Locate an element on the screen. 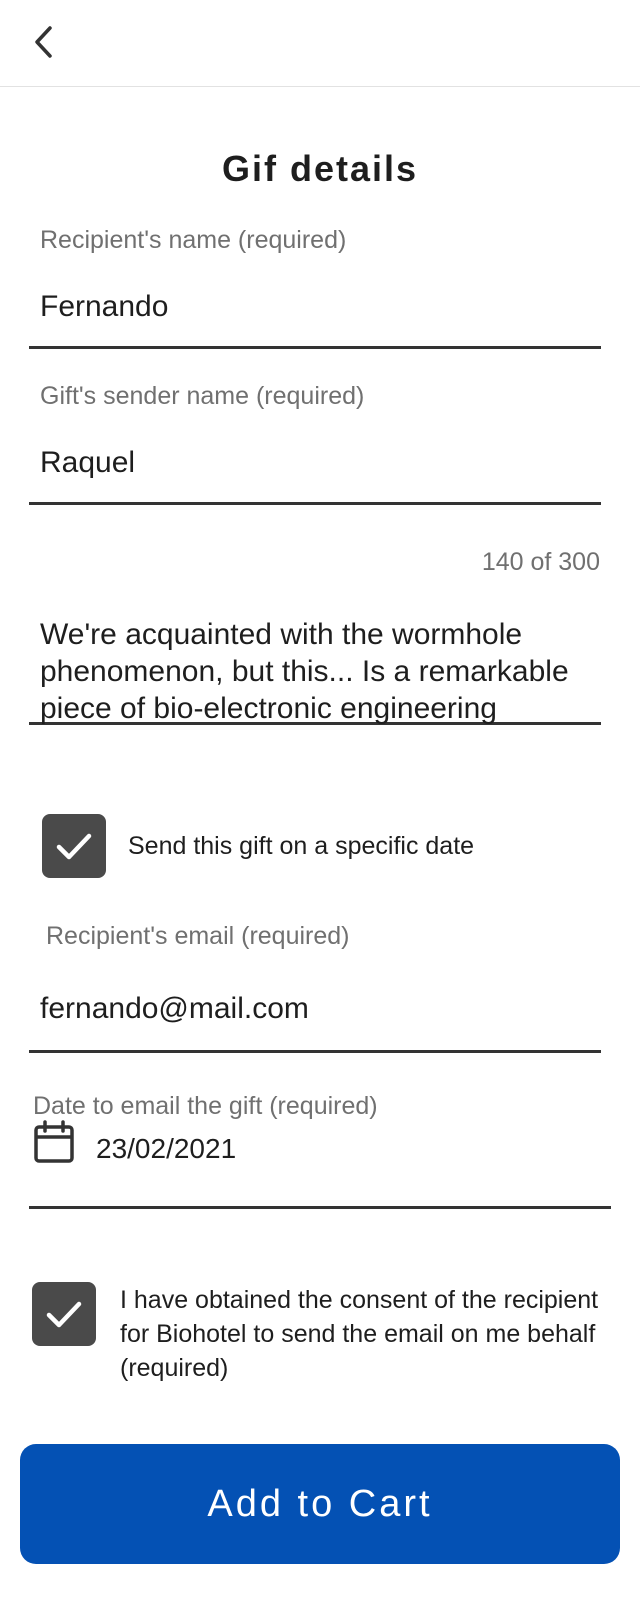 The image size is (640, 1606). top-bar is located at coordinates (320, 43).